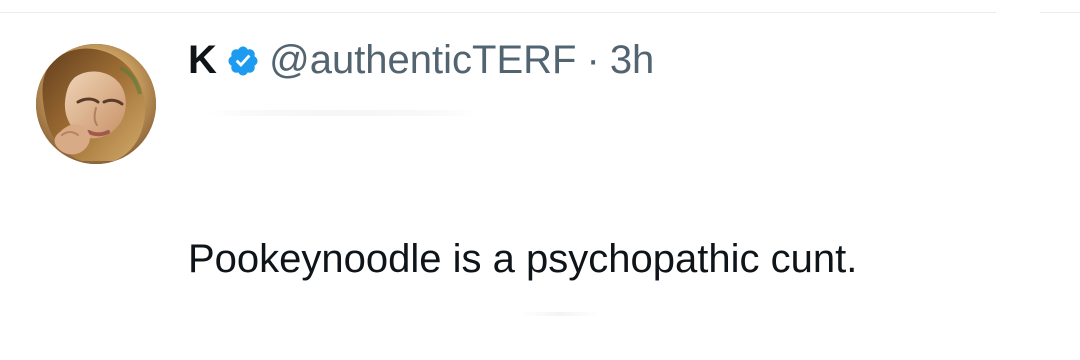 This screenshot has width=1080, height=360. I want to click on post-timestamp: 3h, so click(632, 60).